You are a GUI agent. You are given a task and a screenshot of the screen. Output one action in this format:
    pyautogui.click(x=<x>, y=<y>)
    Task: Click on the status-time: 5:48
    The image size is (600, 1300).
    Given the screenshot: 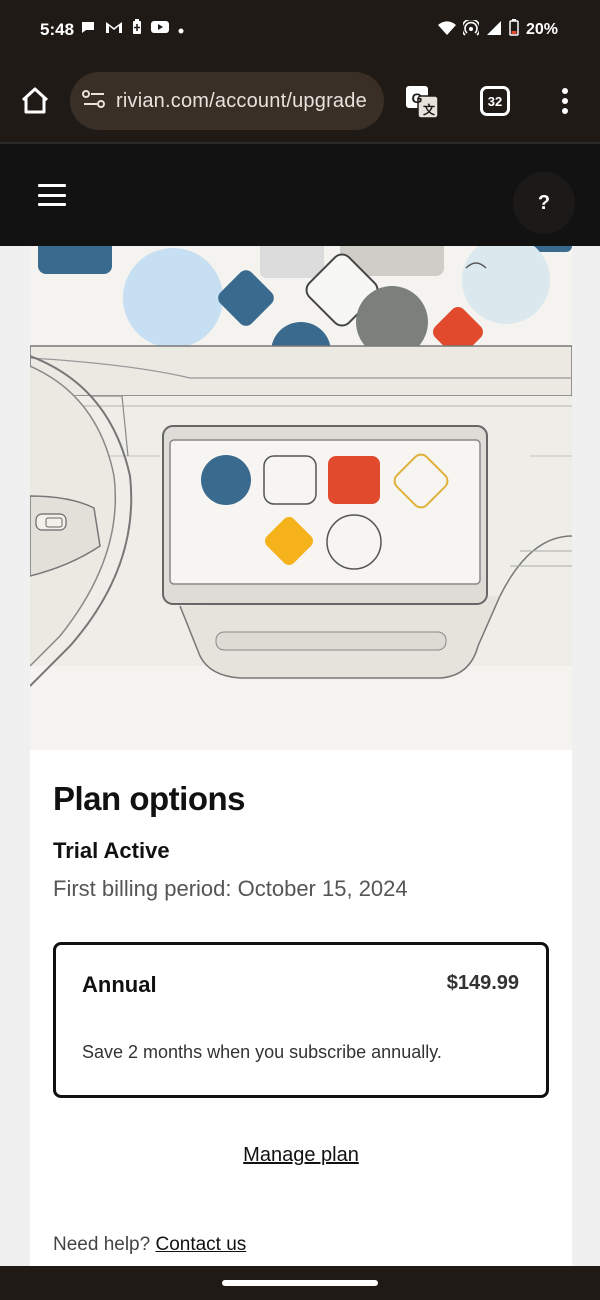 What is the action you would take?
    pyautogui.click(x=57, y=29)
    